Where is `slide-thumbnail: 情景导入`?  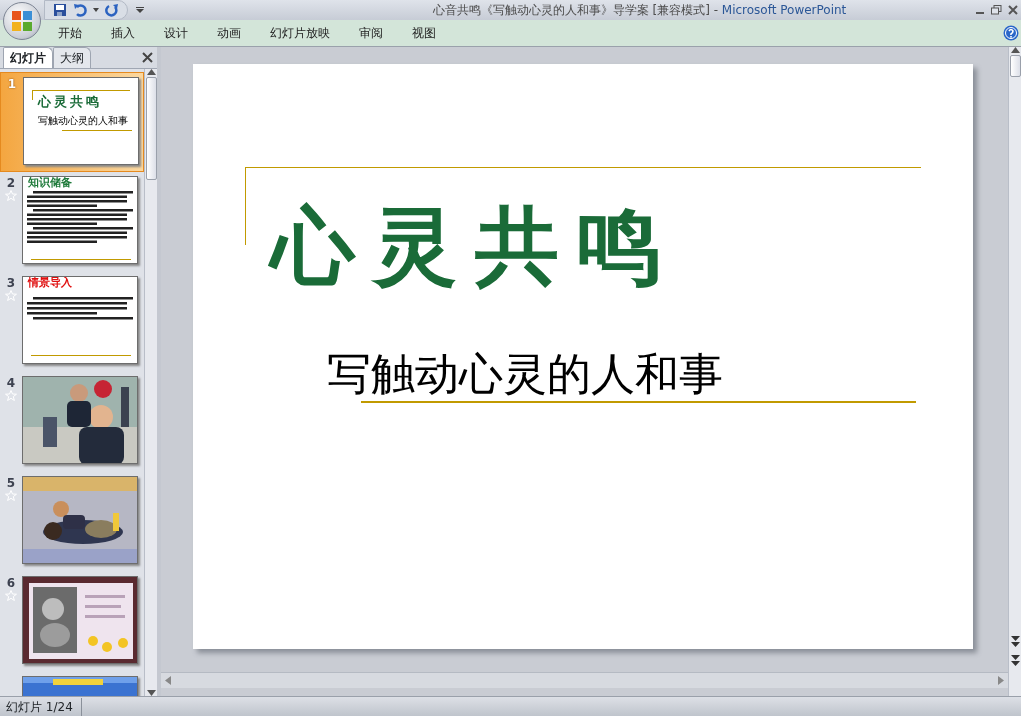
slide-thumbnail: 情景导入 is located at coordinates (80, 319).